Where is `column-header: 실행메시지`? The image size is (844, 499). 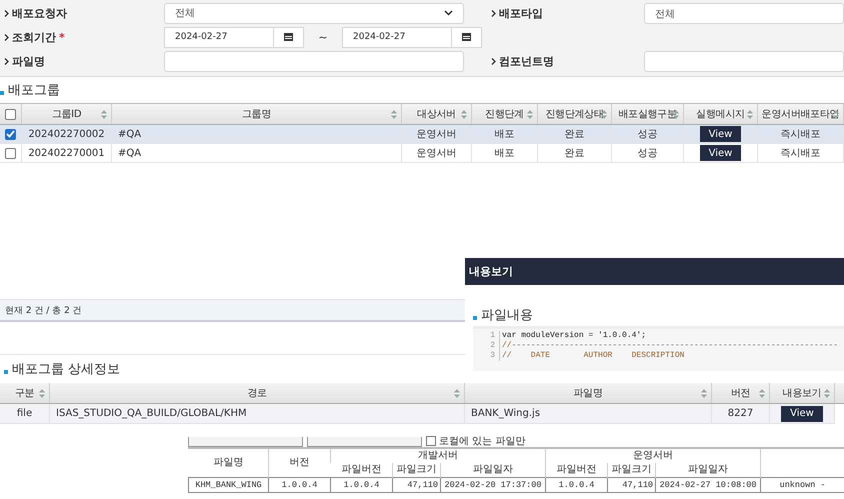 column-header: 실행메시지 is located at coordinates (721, 114).